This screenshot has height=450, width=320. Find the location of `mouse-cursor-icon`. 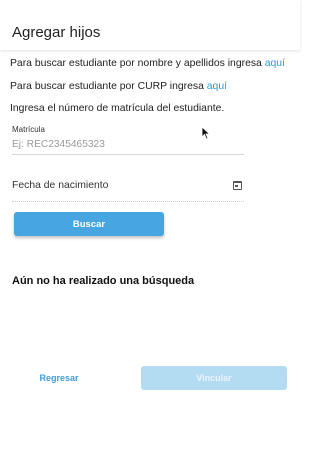

mouse-cursor-icon is located at coordinates (206, 133).